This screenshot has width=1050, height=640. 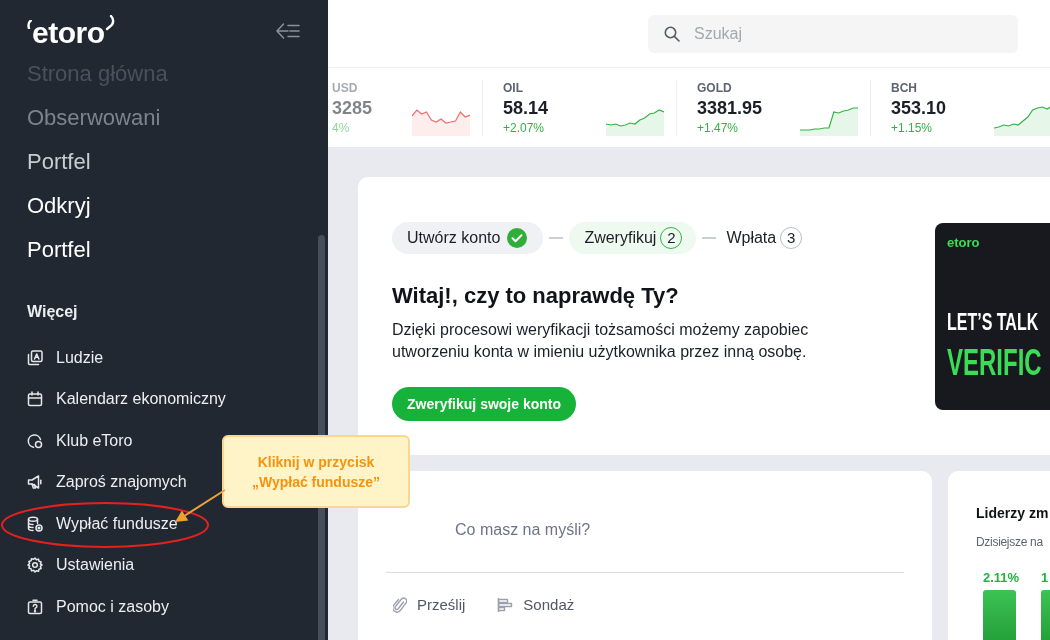 I want to click on ticker-symbol: OIL, so click(x=513, y=88).